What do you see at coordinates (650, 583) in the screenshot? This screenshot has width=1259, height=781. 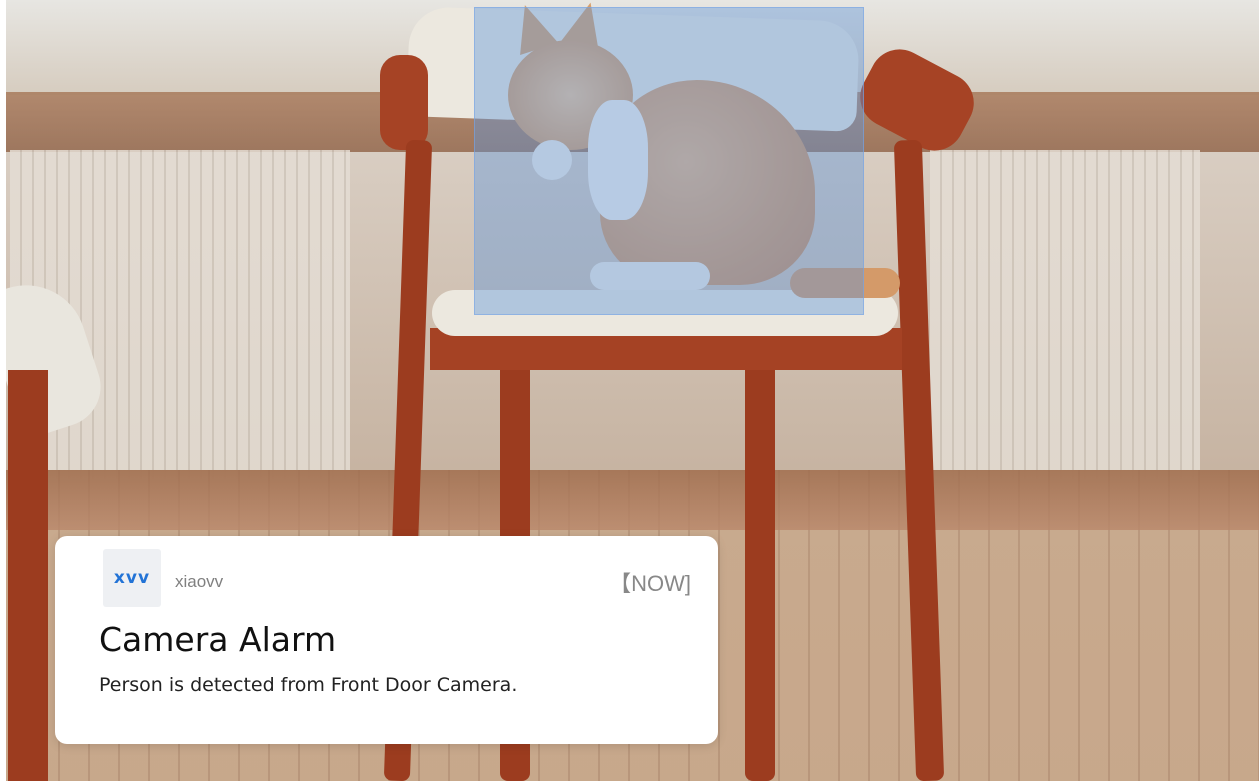 I see `notification-time: 【NOW]` at bounding box center [650, 583].